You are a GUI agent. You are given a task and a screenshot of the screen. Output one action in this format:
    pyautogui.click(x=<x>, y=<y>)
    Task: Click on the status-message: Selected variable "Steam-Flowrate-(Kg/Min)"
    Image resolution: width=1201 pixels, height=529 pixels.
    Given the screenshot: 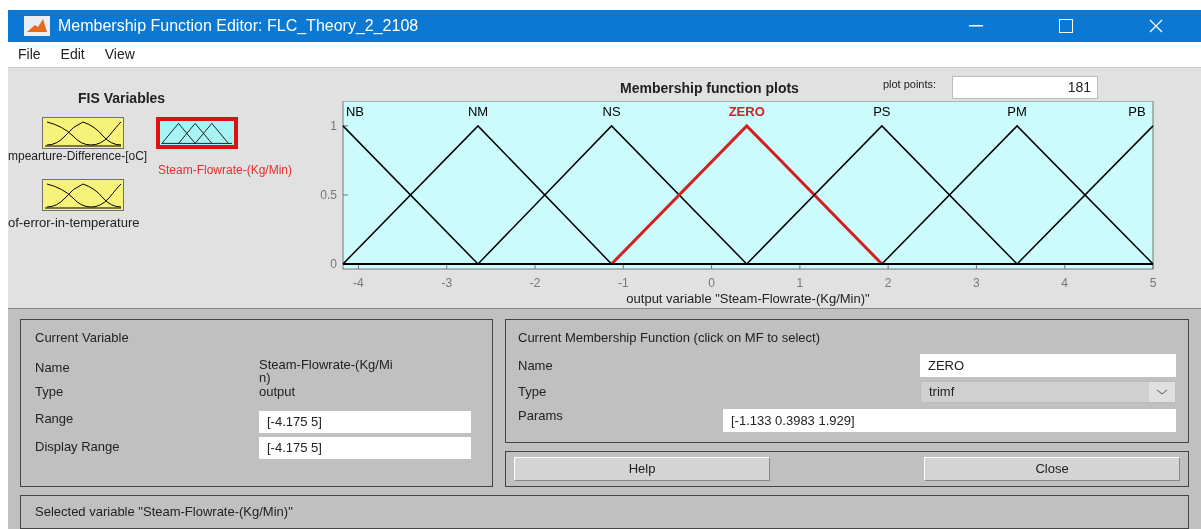 What is the action you would take?
    pyautogui.click(x=164, y=511)
    